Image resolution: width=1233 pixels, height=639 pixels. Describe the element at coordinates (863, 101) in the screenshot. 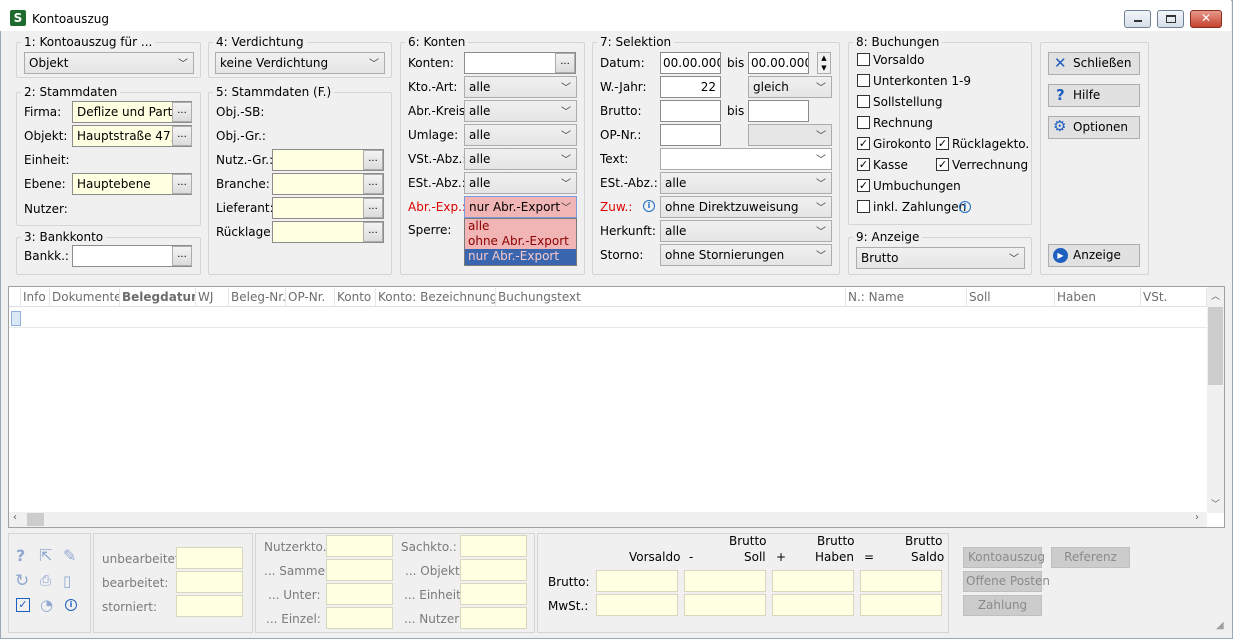

I see `sollstellung-checkbox` at that location.